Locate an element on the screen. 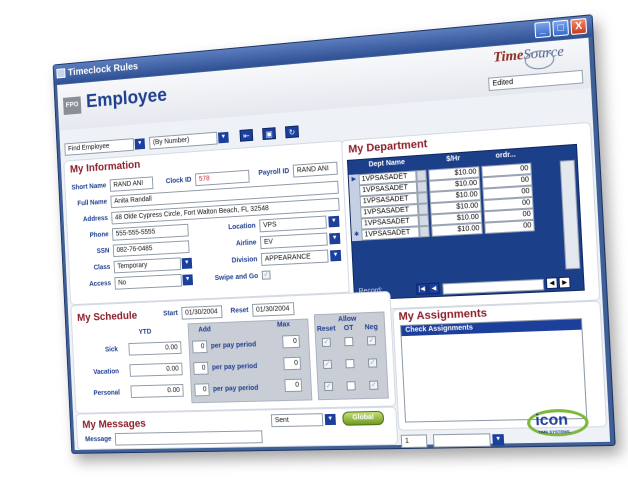  scroll-right-icon: ▶ is located at coordinates (564, 283).